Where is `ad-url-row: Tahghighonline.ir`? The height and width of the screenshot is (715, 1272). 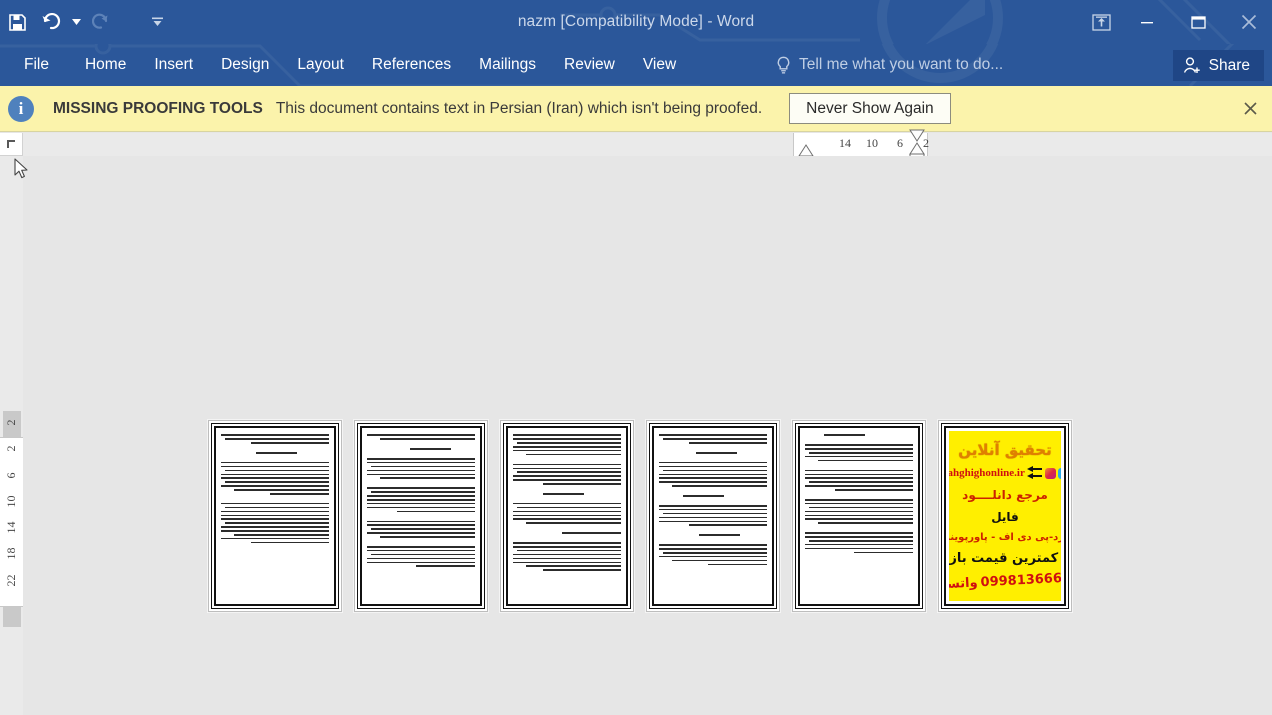
ad-url-row: Tahghighonline.ir is located at coordinates (1005, 473).